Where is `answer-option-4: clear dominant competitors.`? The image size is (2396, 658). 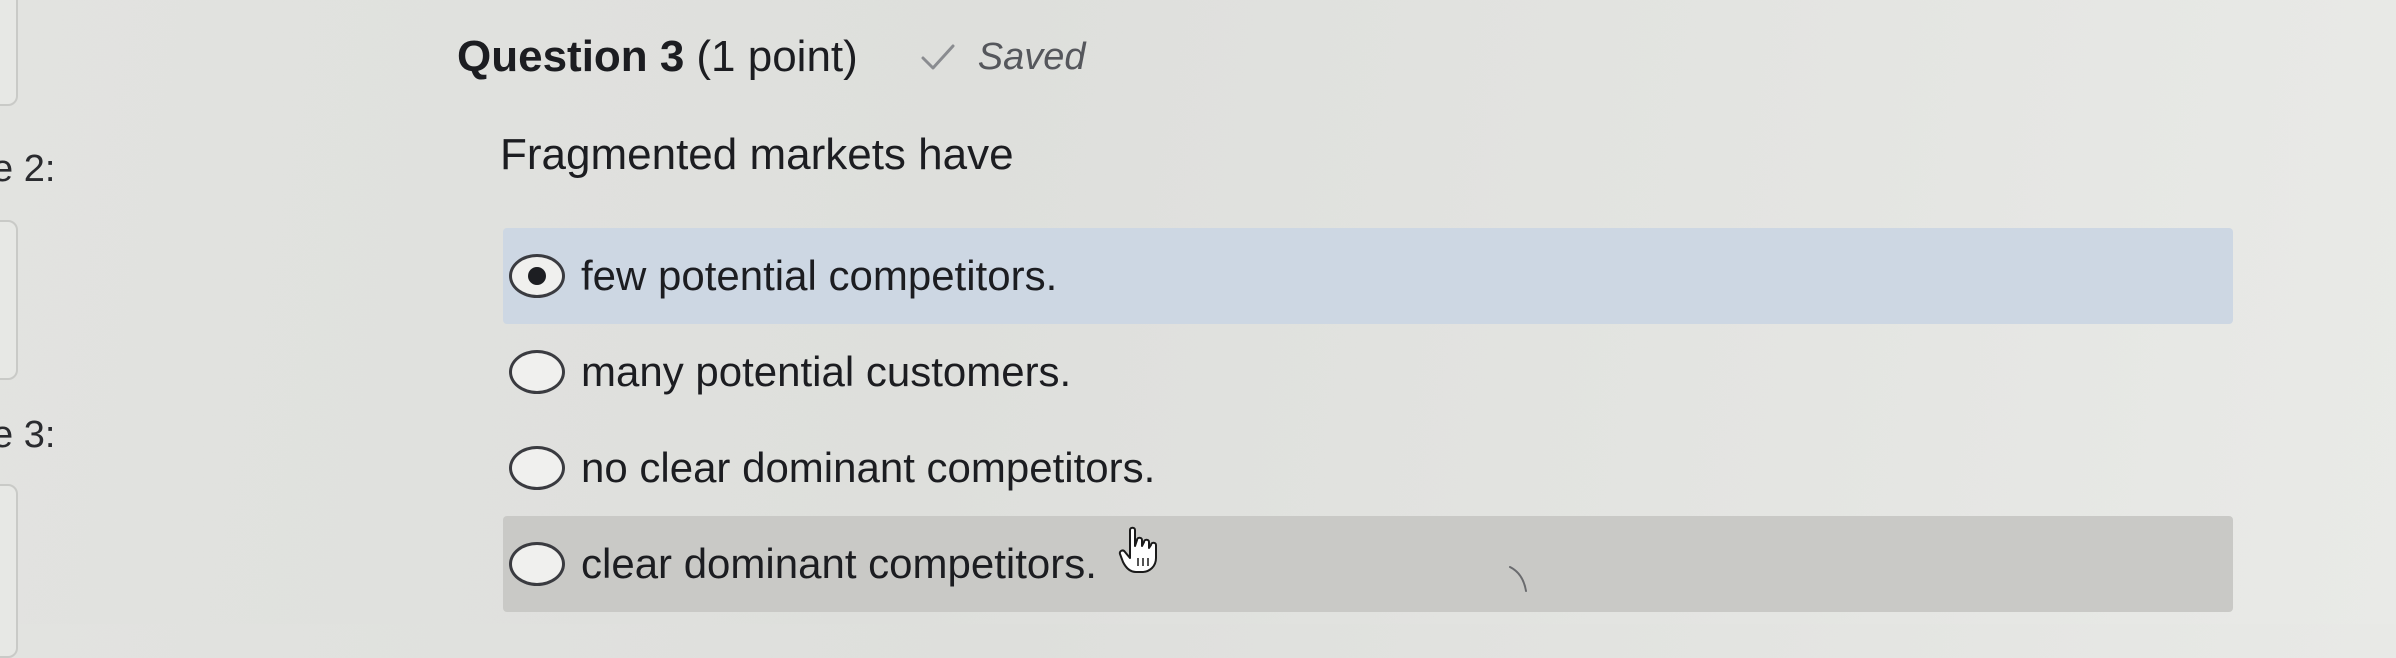
answer-option-4: clear dominant competitors. is located at coordinates (1368, 564).